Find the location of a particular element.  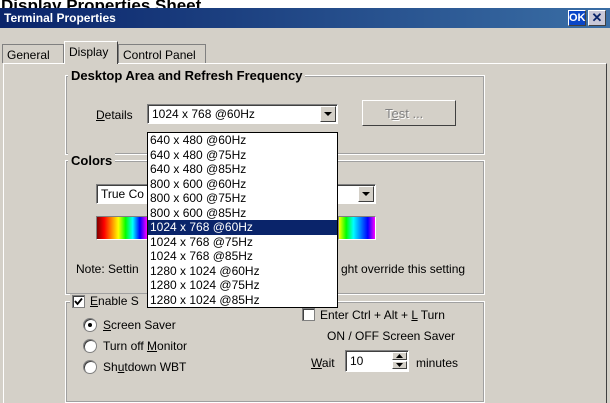

radio-shutdown-wbt-label: Shutdown WBT is located at coordinates (145, 367).